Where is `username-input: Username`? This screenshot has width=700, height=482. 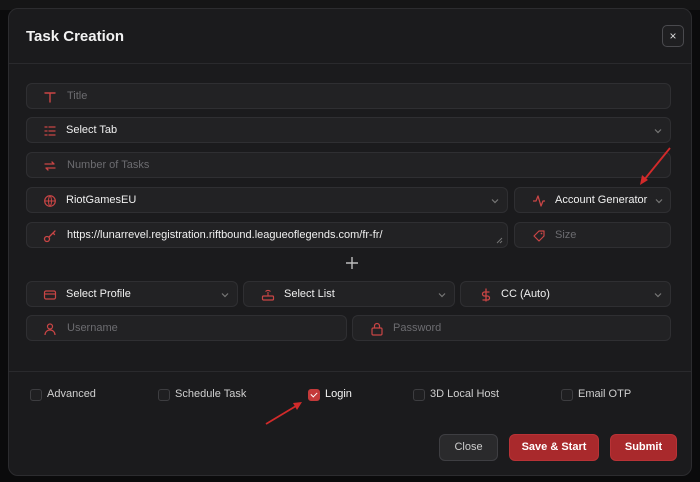 username-input: Username is located at coordinates (186, 328).